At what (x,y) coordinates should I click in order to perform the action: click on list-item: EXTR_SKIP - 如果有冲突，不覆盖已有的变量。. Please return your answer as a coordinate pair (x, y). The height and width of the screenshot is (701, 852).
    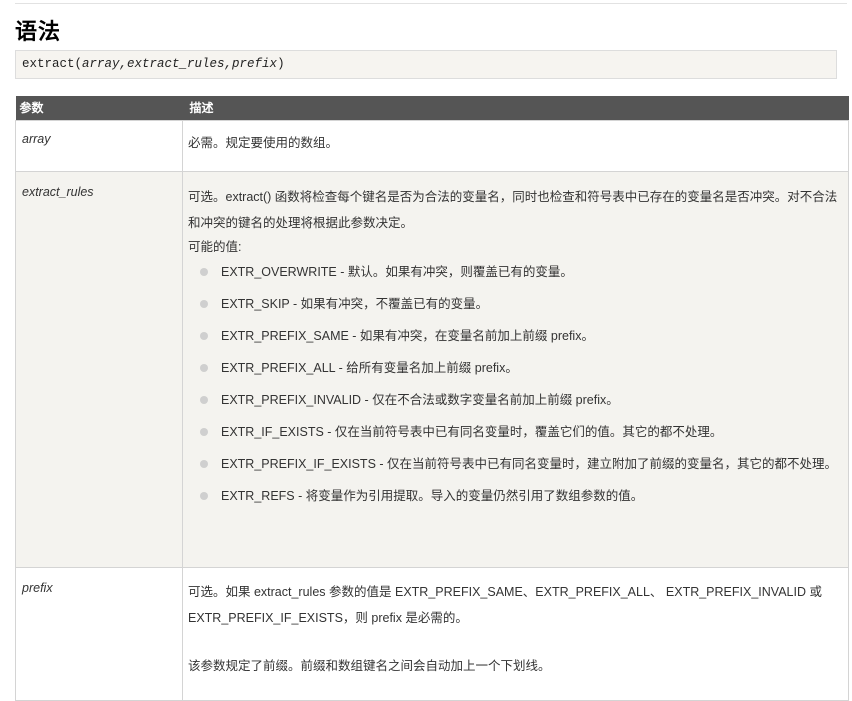
    Looking at the image, I should click on (520, 304).